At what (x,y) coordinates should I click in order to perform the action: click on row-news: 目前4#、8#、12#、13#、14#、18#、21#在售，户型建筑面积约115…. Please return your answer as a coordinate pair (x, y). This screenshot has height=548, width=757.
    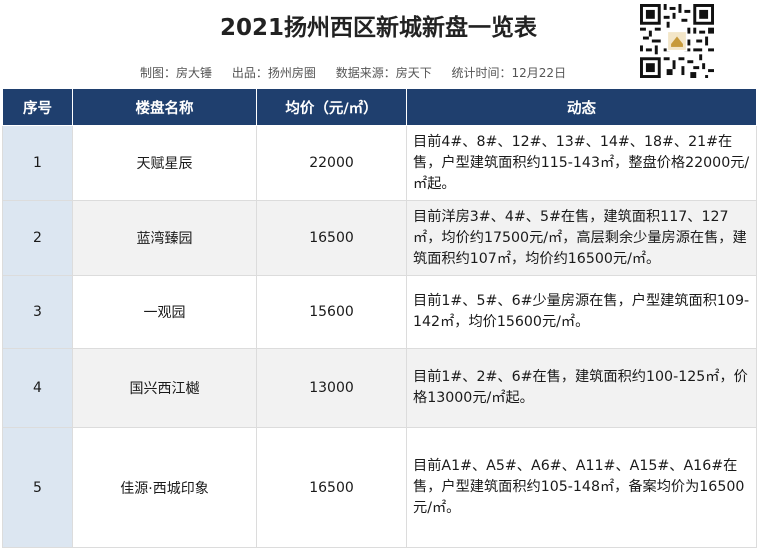
    Looking at the image, I should click on (581, 163).